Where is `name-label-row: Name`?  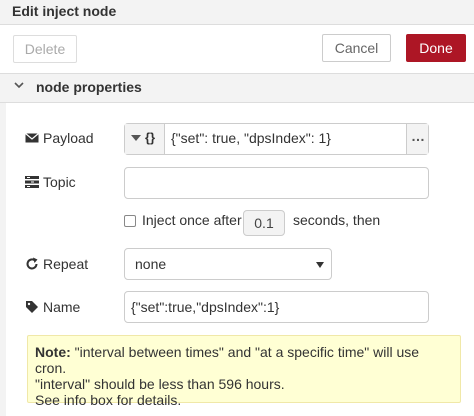 name-label-row: Name is located at coordinates (52, 307).